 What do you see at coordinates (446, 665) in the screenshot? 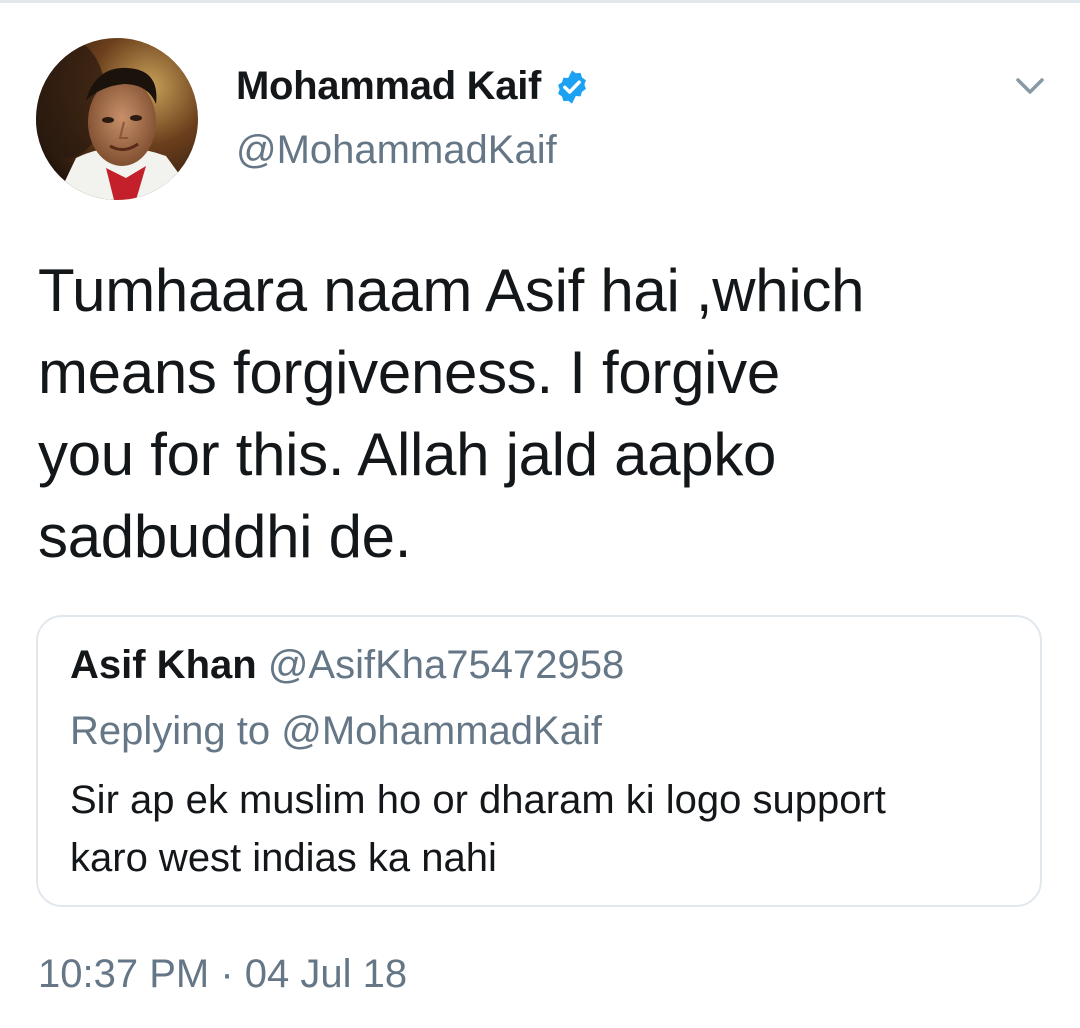
I see `quoted-author-handle: @AsifKha75472958` at bounding box center [446, 665].